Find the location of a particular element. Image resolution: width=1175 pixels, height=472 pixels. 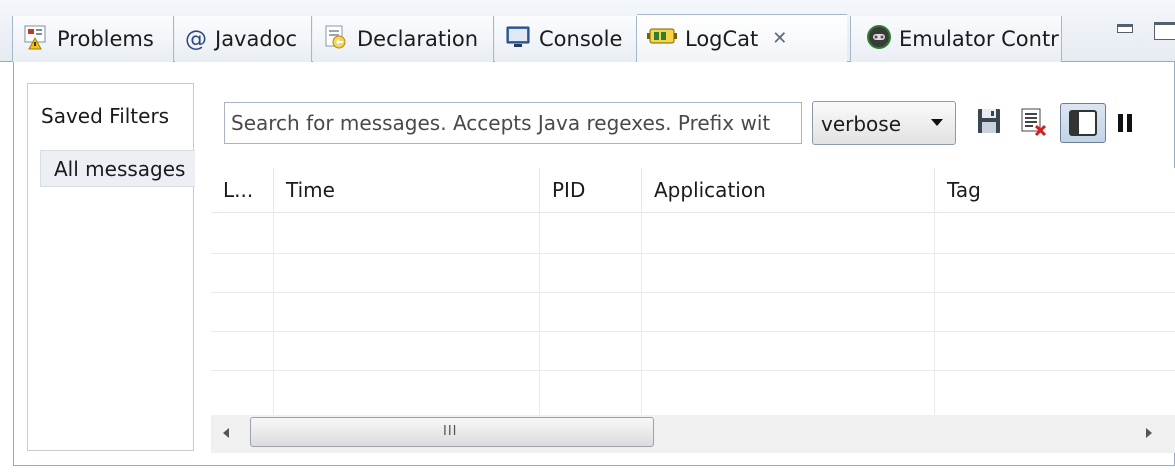

tab-label: Javadoc is located at coordinates (256, 39).